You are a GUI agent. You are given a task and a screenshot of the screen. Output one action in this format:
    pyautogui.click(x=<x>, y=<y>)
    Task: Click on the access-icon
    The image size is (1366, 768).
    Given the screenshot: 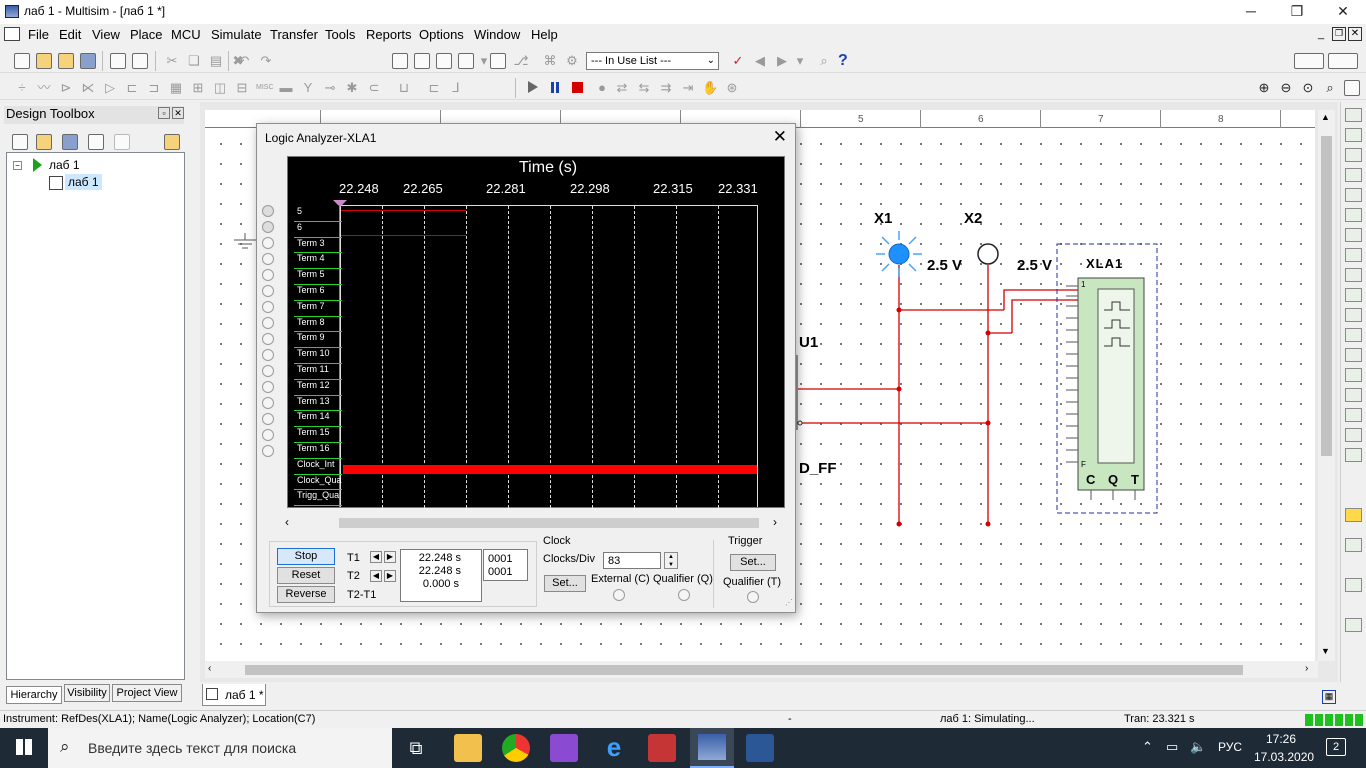 What is the action you would take?
    pyautogui.click(x=662, y=748)
    